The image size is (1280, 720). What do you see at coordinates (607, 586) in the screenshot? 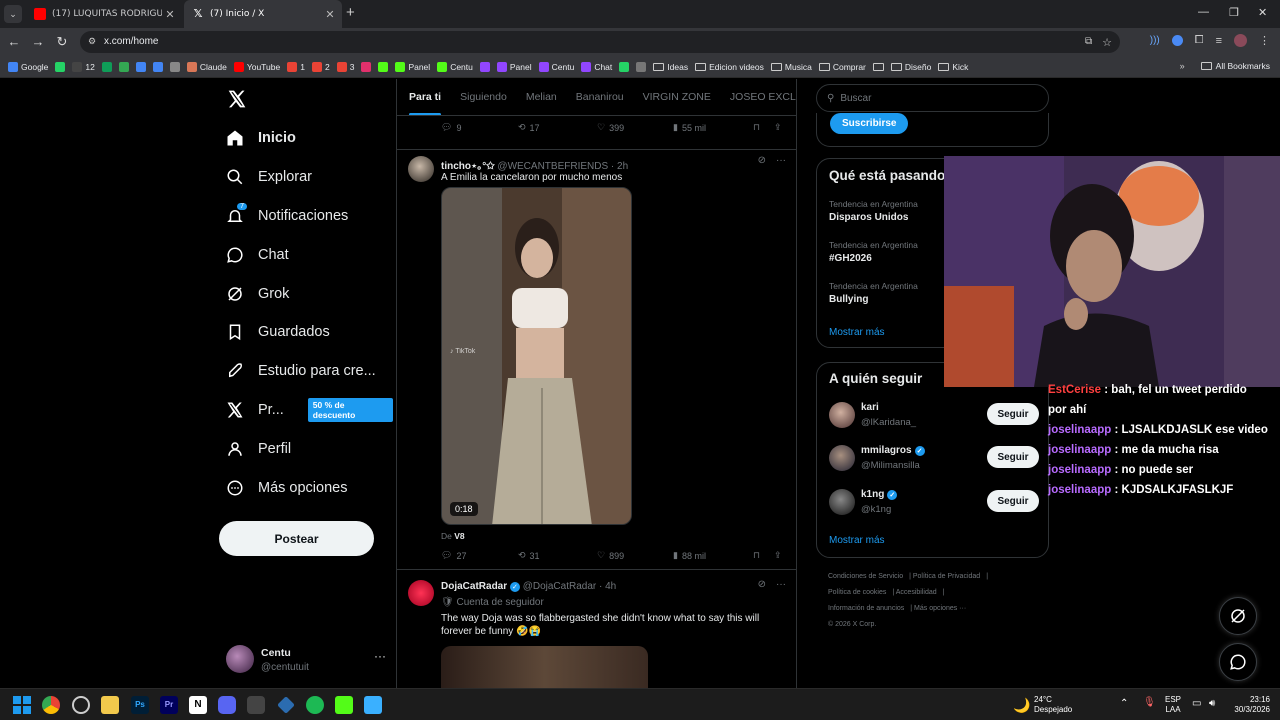
I see `tweet-time: · 4h` at bounding box center [607, 586].